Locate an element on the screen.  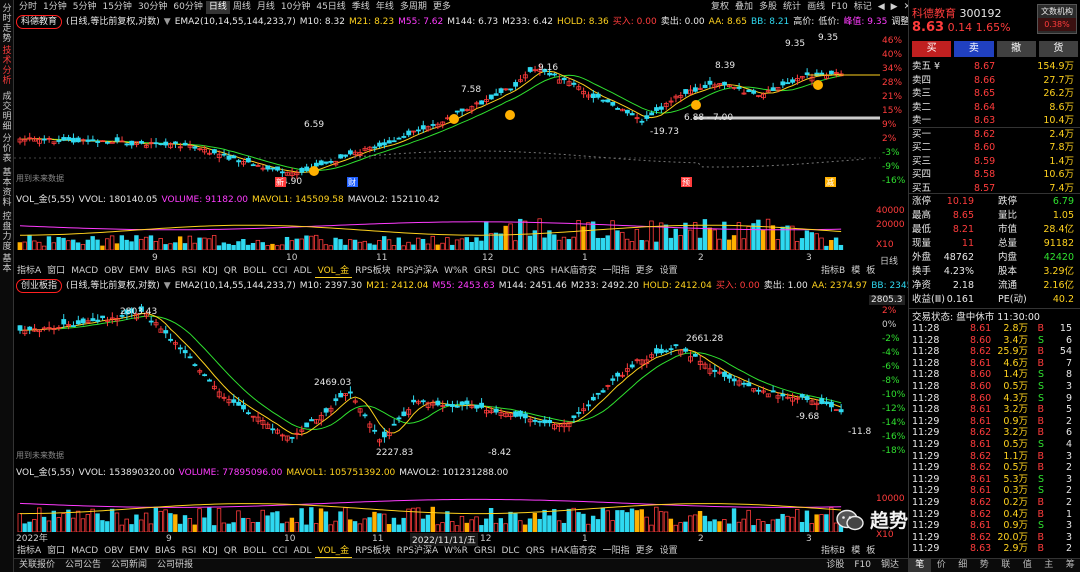
toolbar-item-8: ▶ is located at coordinates (894, 7).